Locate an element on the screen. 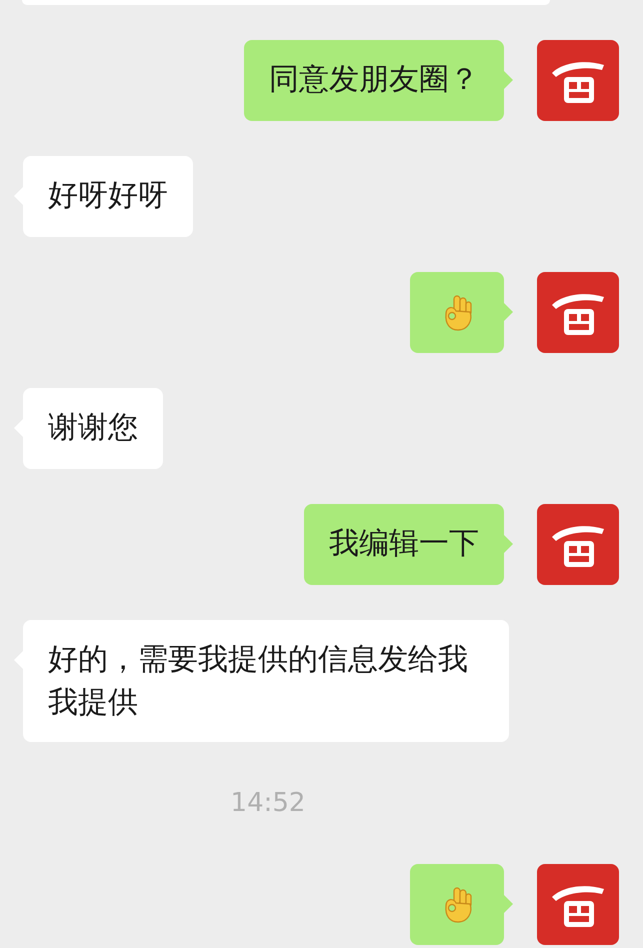 The image size is (643, 948). message-bubble: 好呀好呀 is located at coordinates (108, 196).